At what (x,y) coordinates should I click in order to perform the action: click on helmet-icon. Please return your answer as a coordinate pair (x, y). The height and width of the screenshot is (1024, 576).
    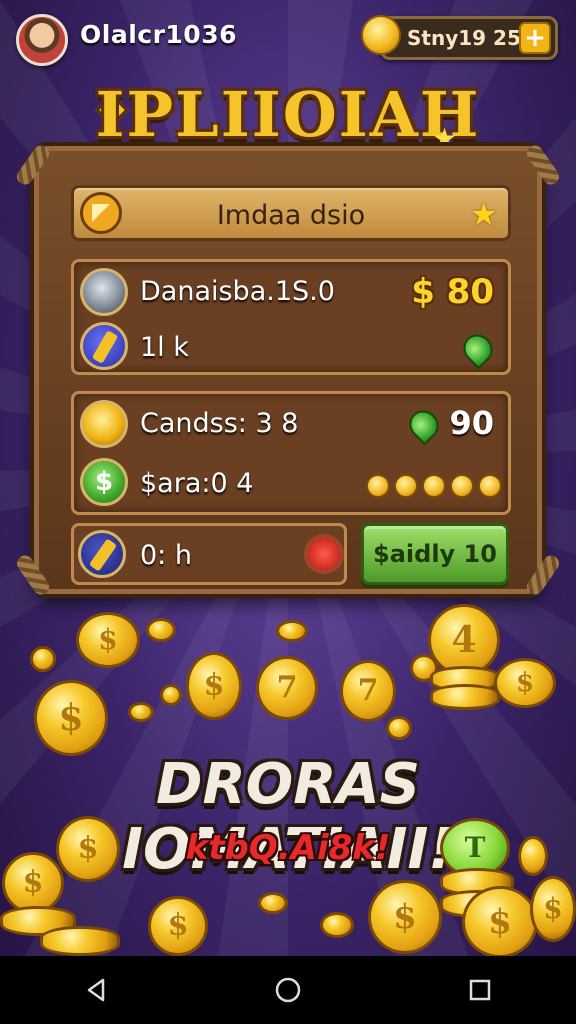
    Looking at the image, I should click on (104, 292).